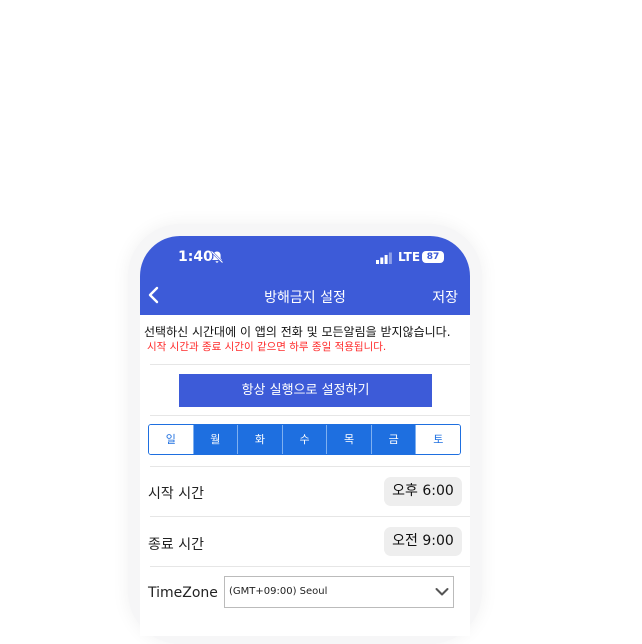 Image resolution: width=642 pixels, height=644 pixels. What do you see at coordinates (442, 592) in the screenshot?
I see `chevron-down-icon` at bounding box center [442, 592].